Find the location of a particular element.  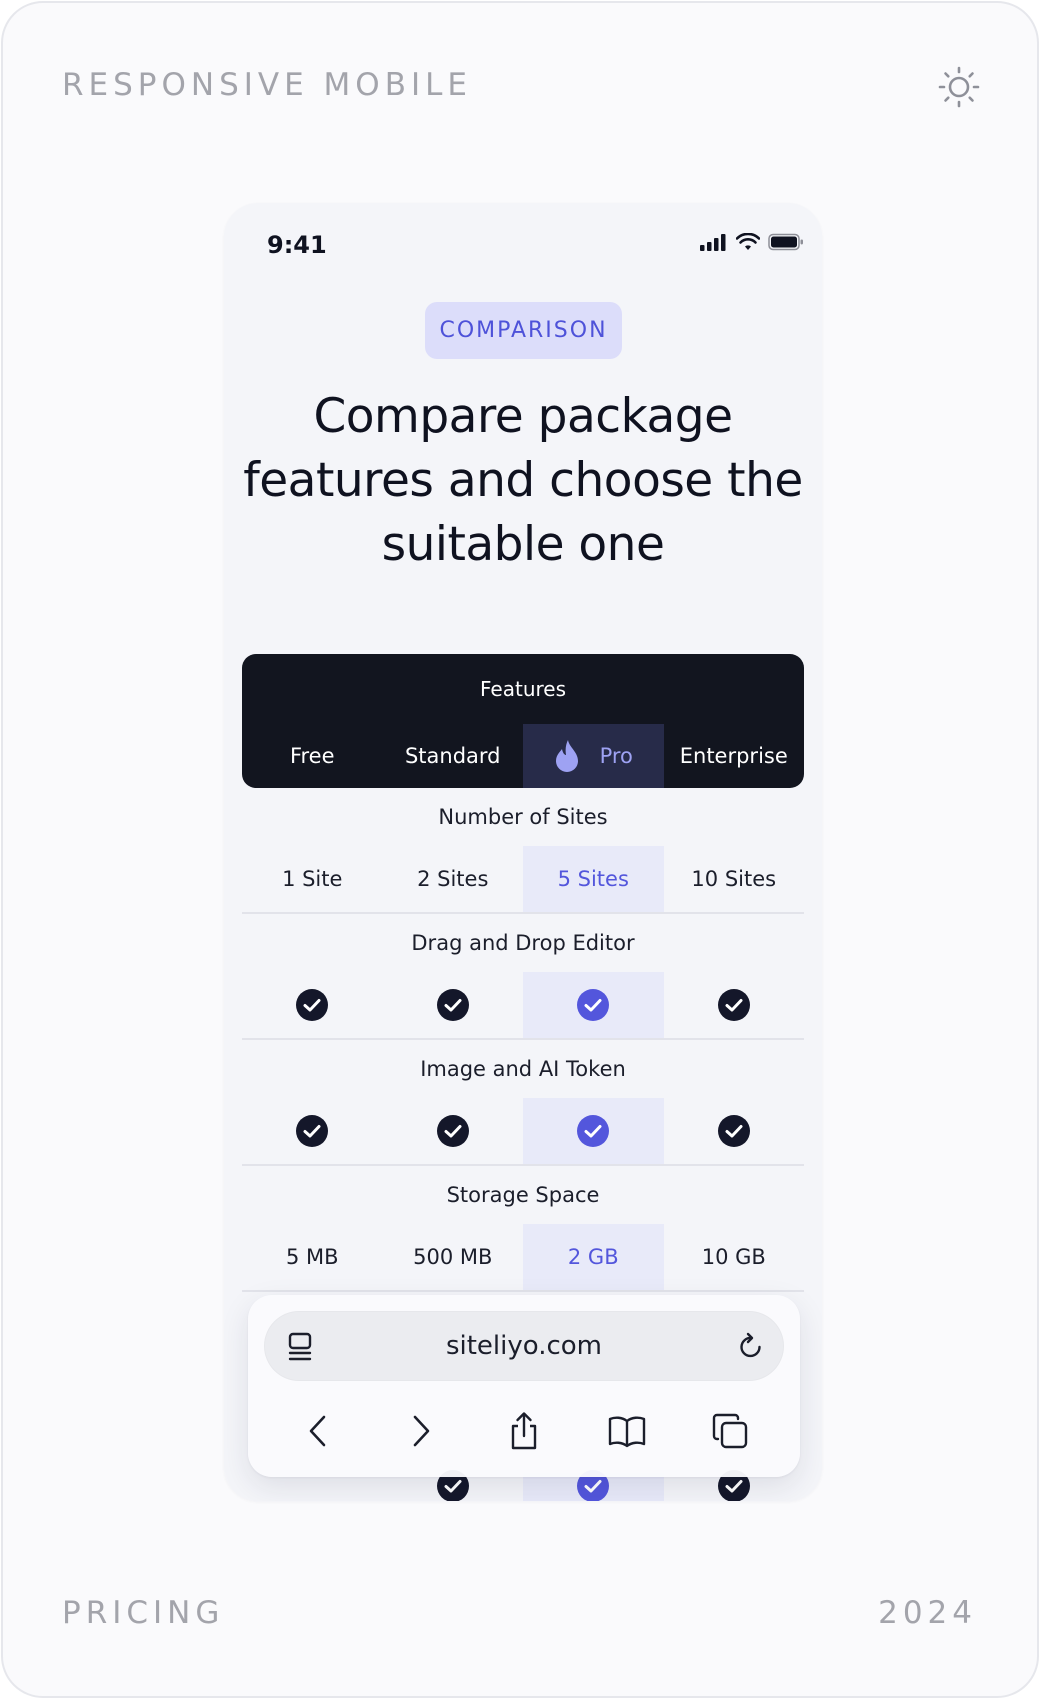

headline-line: features and choose the is located at coordinates (523, 480).